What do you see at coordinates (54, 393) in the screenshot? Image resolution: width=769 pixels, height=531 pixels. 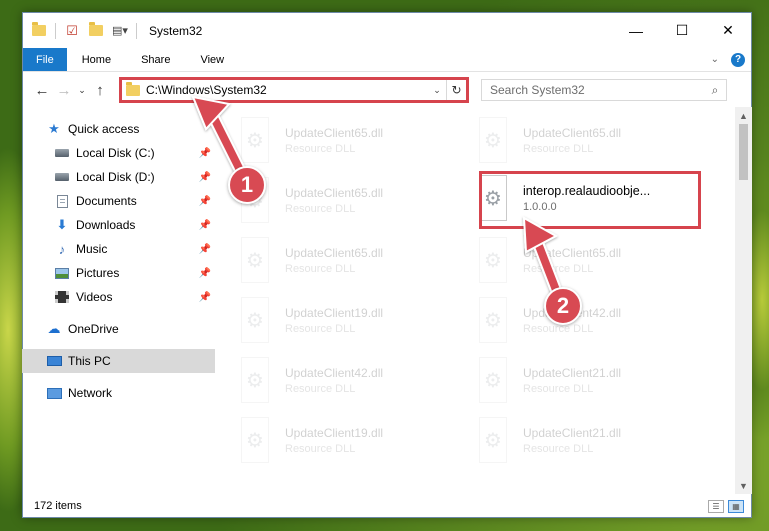 I see `network-icon` at bounding box center [54, 393].